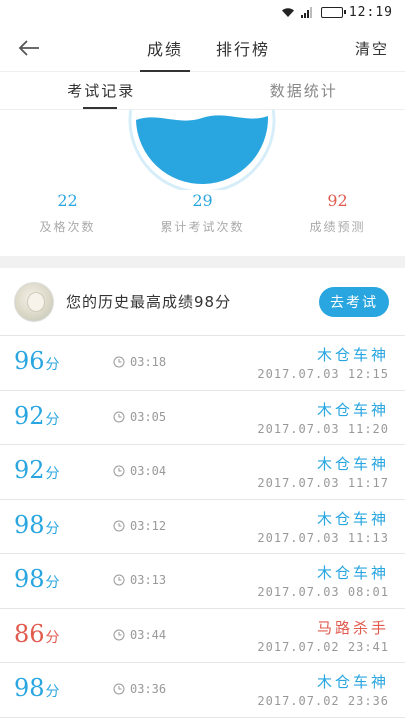 Image resolution: width=405 pixels, height=720 pixels. What do you see at coordinates (337, 227) in the screenshot?
I see `stat-label: 成绩预测` at bounding box center [337, 227].